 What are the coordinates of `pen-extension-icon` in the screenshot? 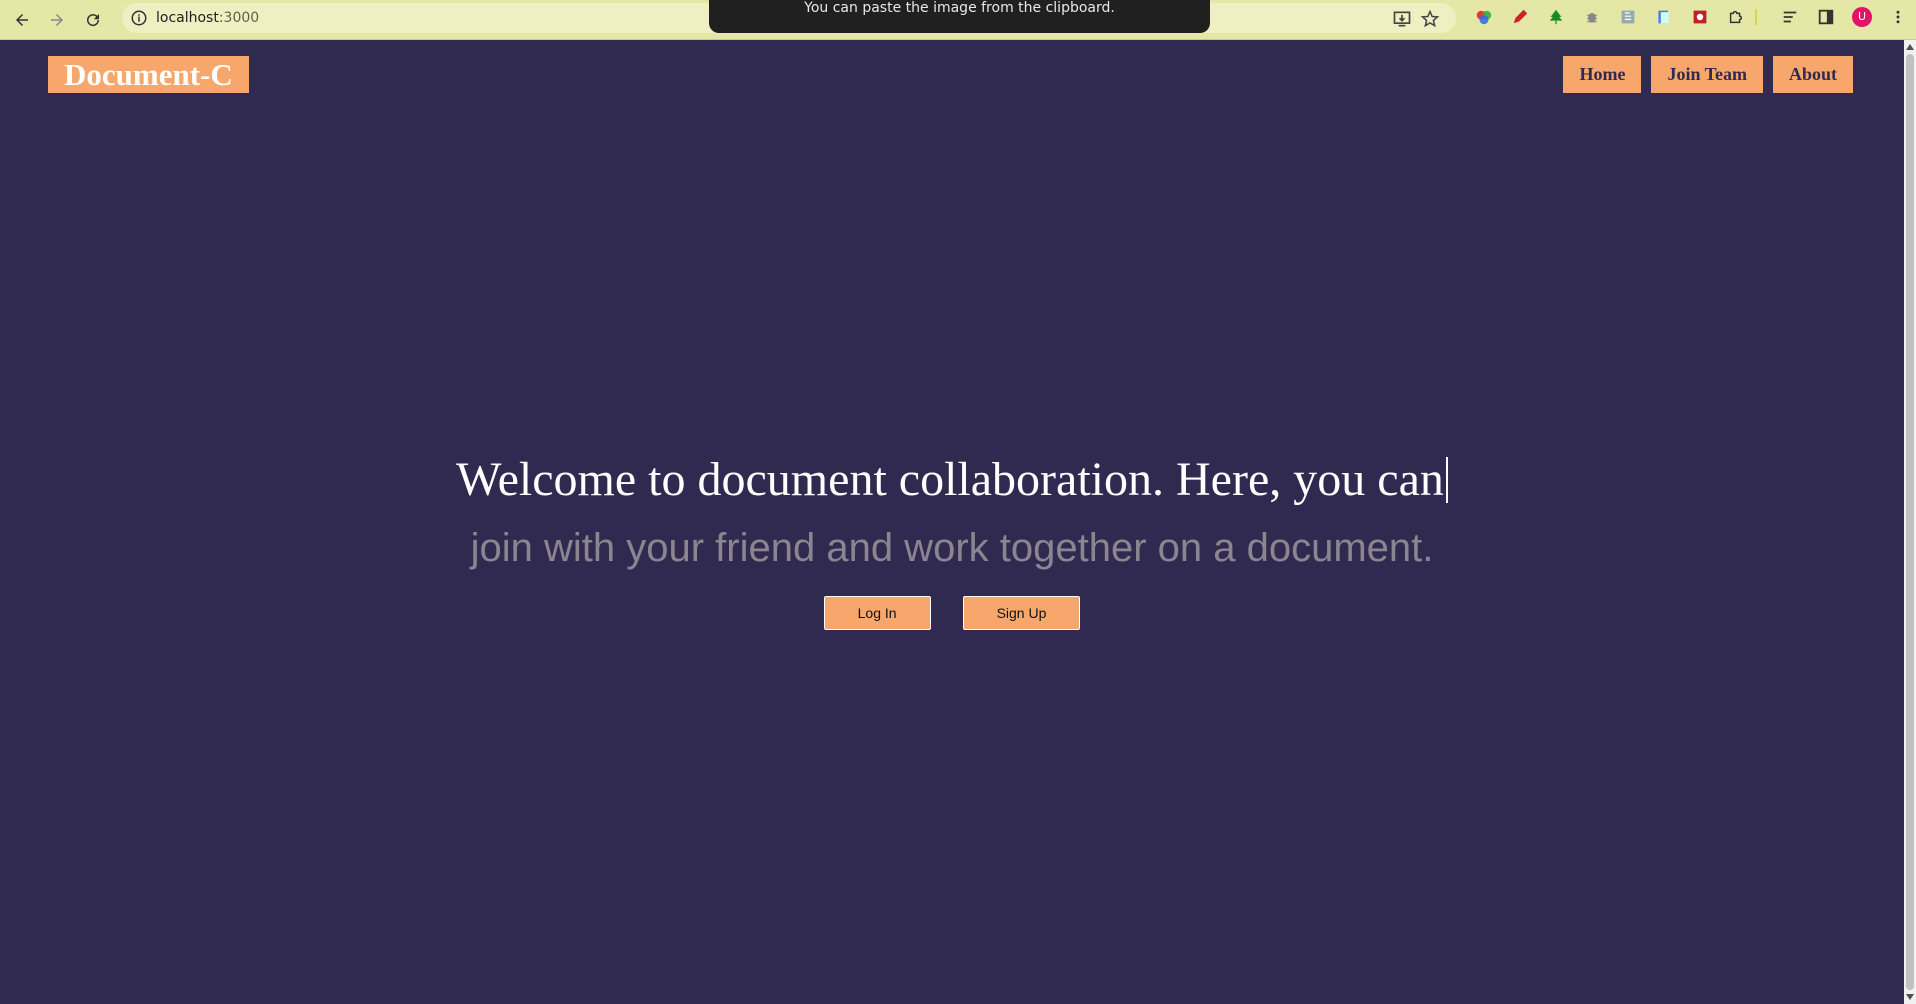 It's located at (1520, 17).